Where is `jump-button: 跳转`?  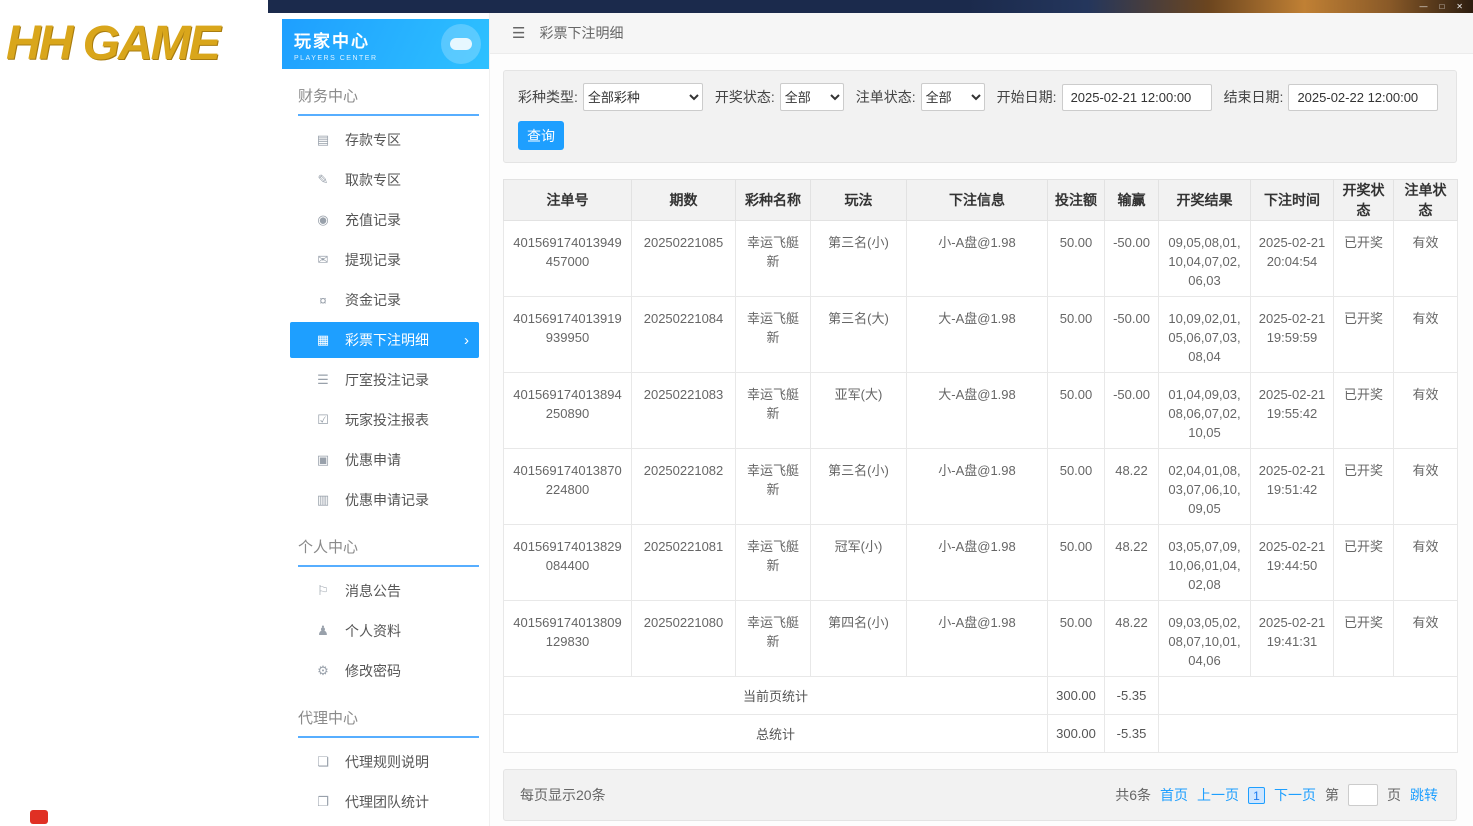 jump-button: 跳转 is located at coordinates (1424, 795).